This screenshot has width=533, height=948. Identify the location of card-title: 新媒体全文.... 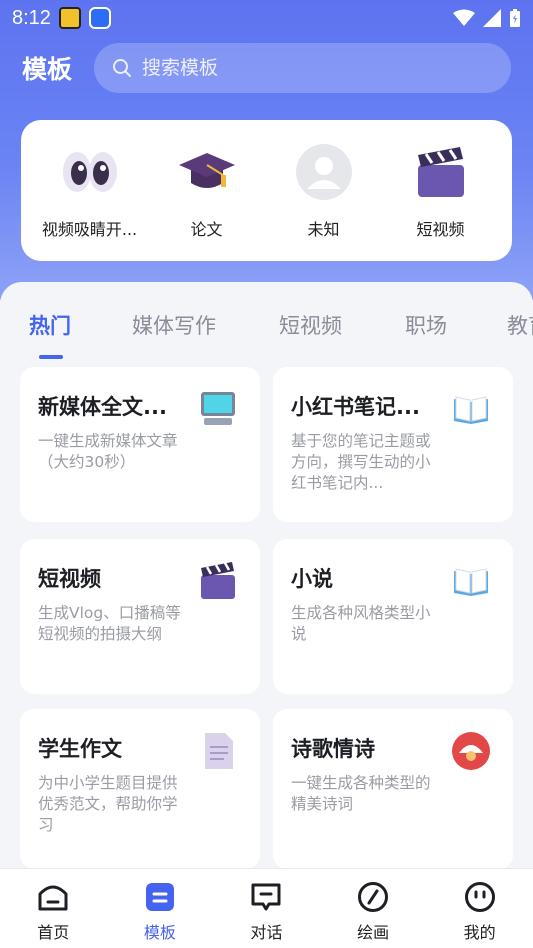
(102, 407).